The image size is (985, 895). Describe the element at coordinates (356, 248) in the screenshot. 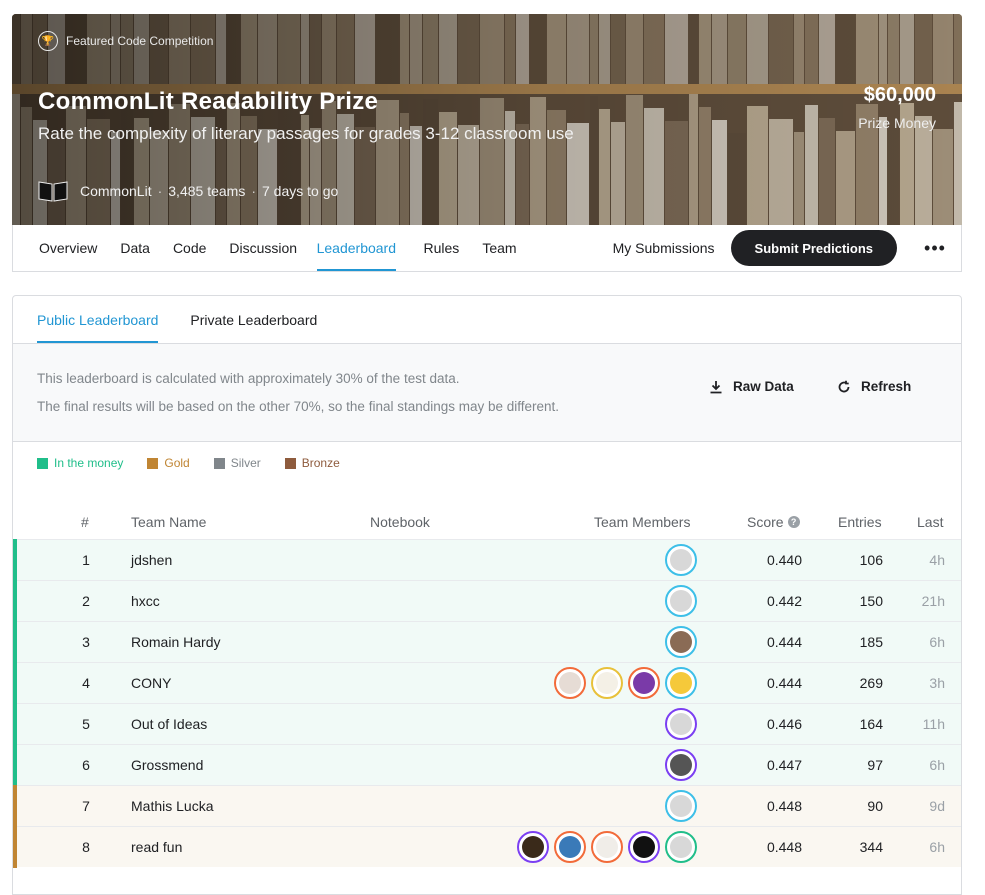

I see `tab-leaderboard: Leaderboard` at that location.